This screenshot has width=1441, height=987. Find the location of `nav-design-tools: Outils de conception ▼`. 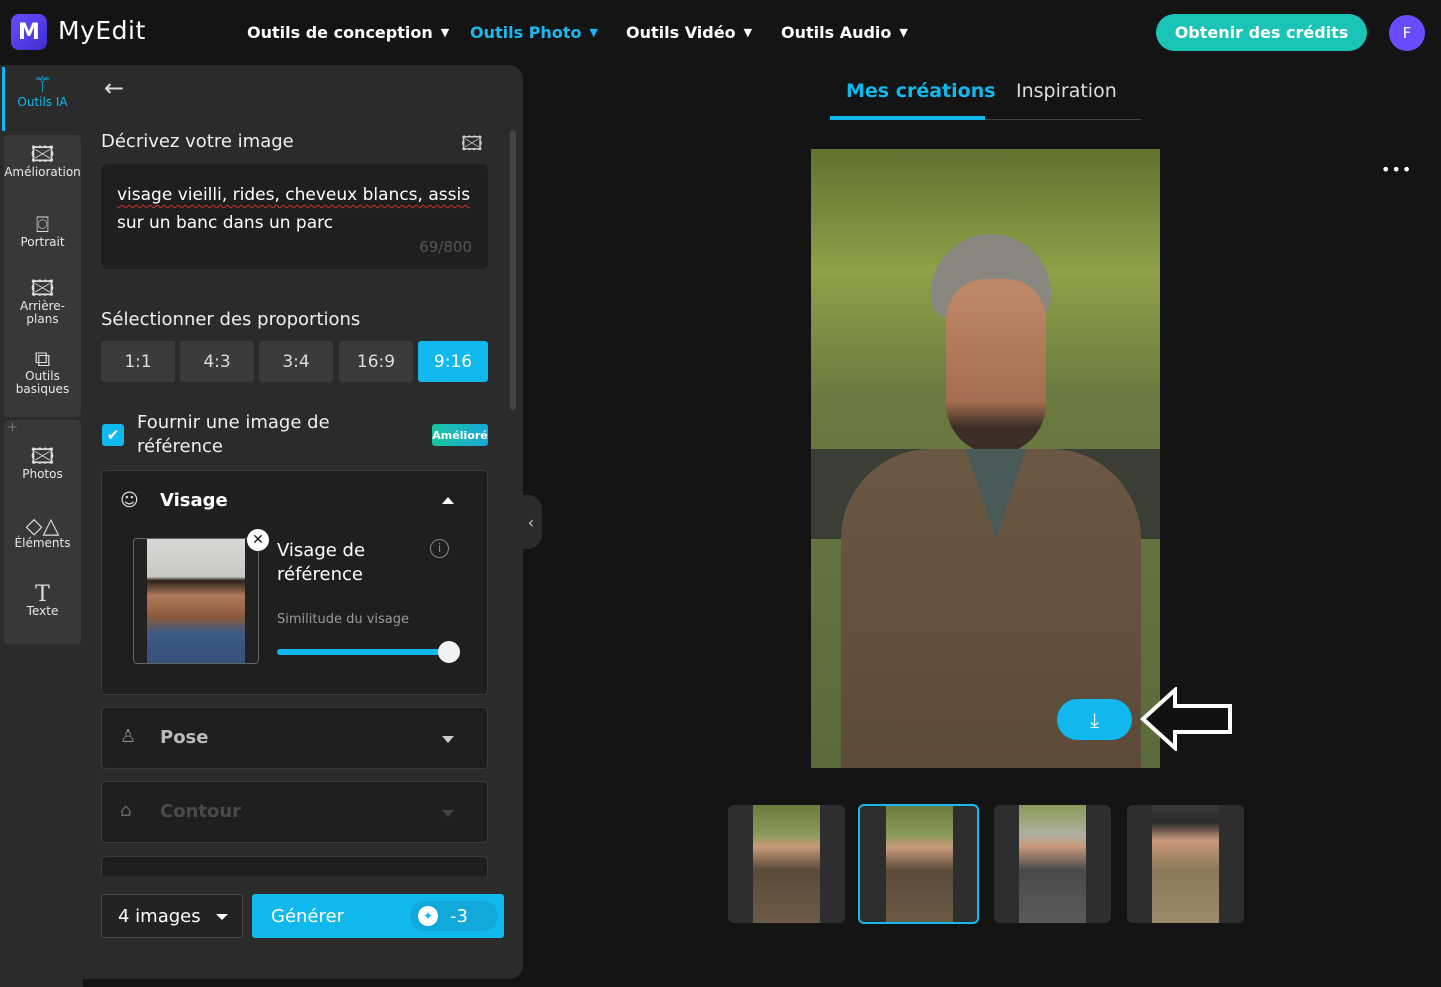

nav-design-tools: Outils de conception ▼ is located at coordinates (348, 32).